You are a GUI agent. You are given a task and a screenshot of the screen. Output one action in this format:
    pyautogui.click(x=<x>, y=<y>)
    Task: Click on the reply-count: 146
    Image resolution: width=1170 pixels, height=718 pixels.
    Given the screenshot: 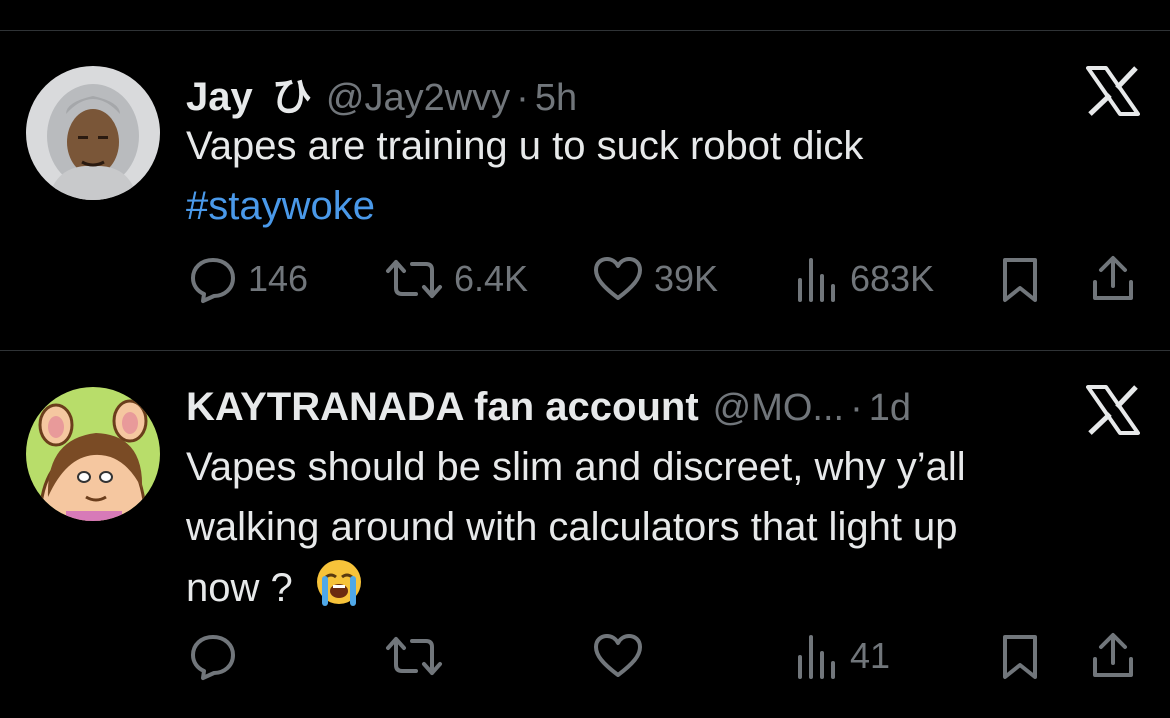 What is the action you would take?
    pyautogui.click(x=278, y=278)
    